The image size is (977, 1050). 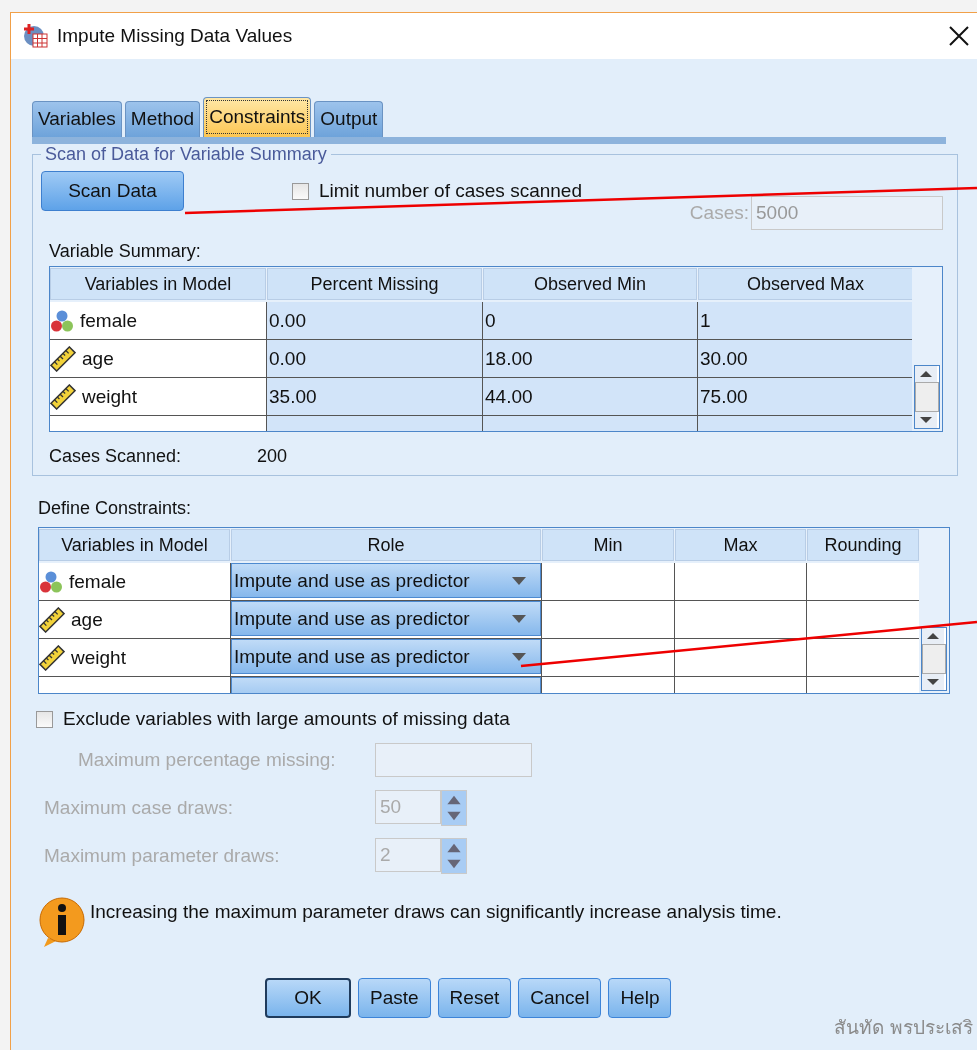 What do you see at coordinates (207, 760) in the screenshot?
I see `field-label: Maximum percentage missing:` at bounding box center [207, 760].